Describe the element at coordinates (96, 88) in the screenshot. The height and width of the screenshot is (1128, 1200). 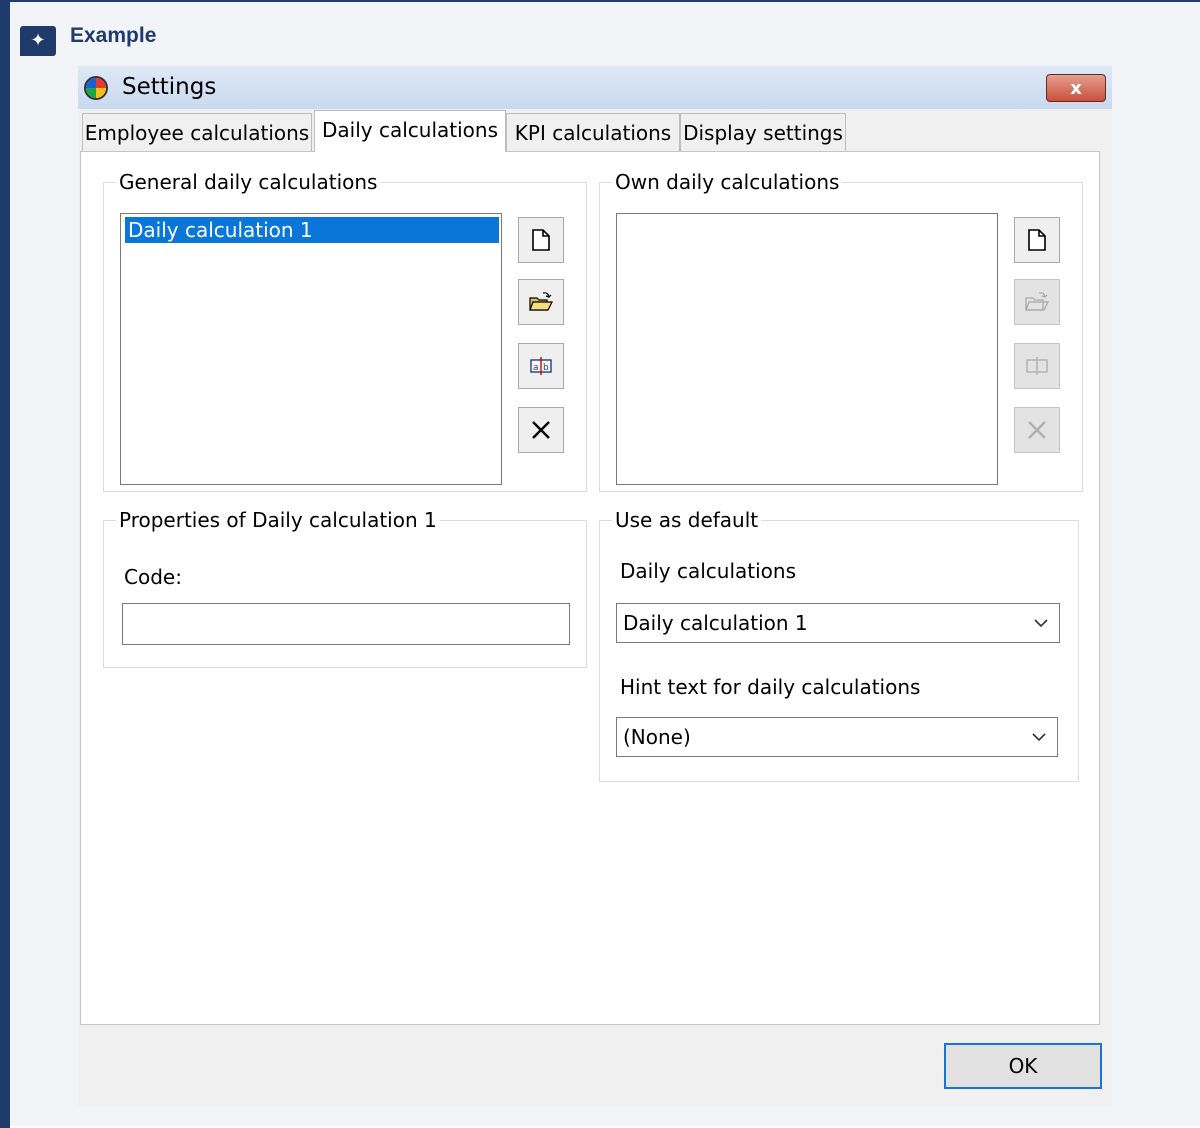
I see `color-wheel-icon` at that location.